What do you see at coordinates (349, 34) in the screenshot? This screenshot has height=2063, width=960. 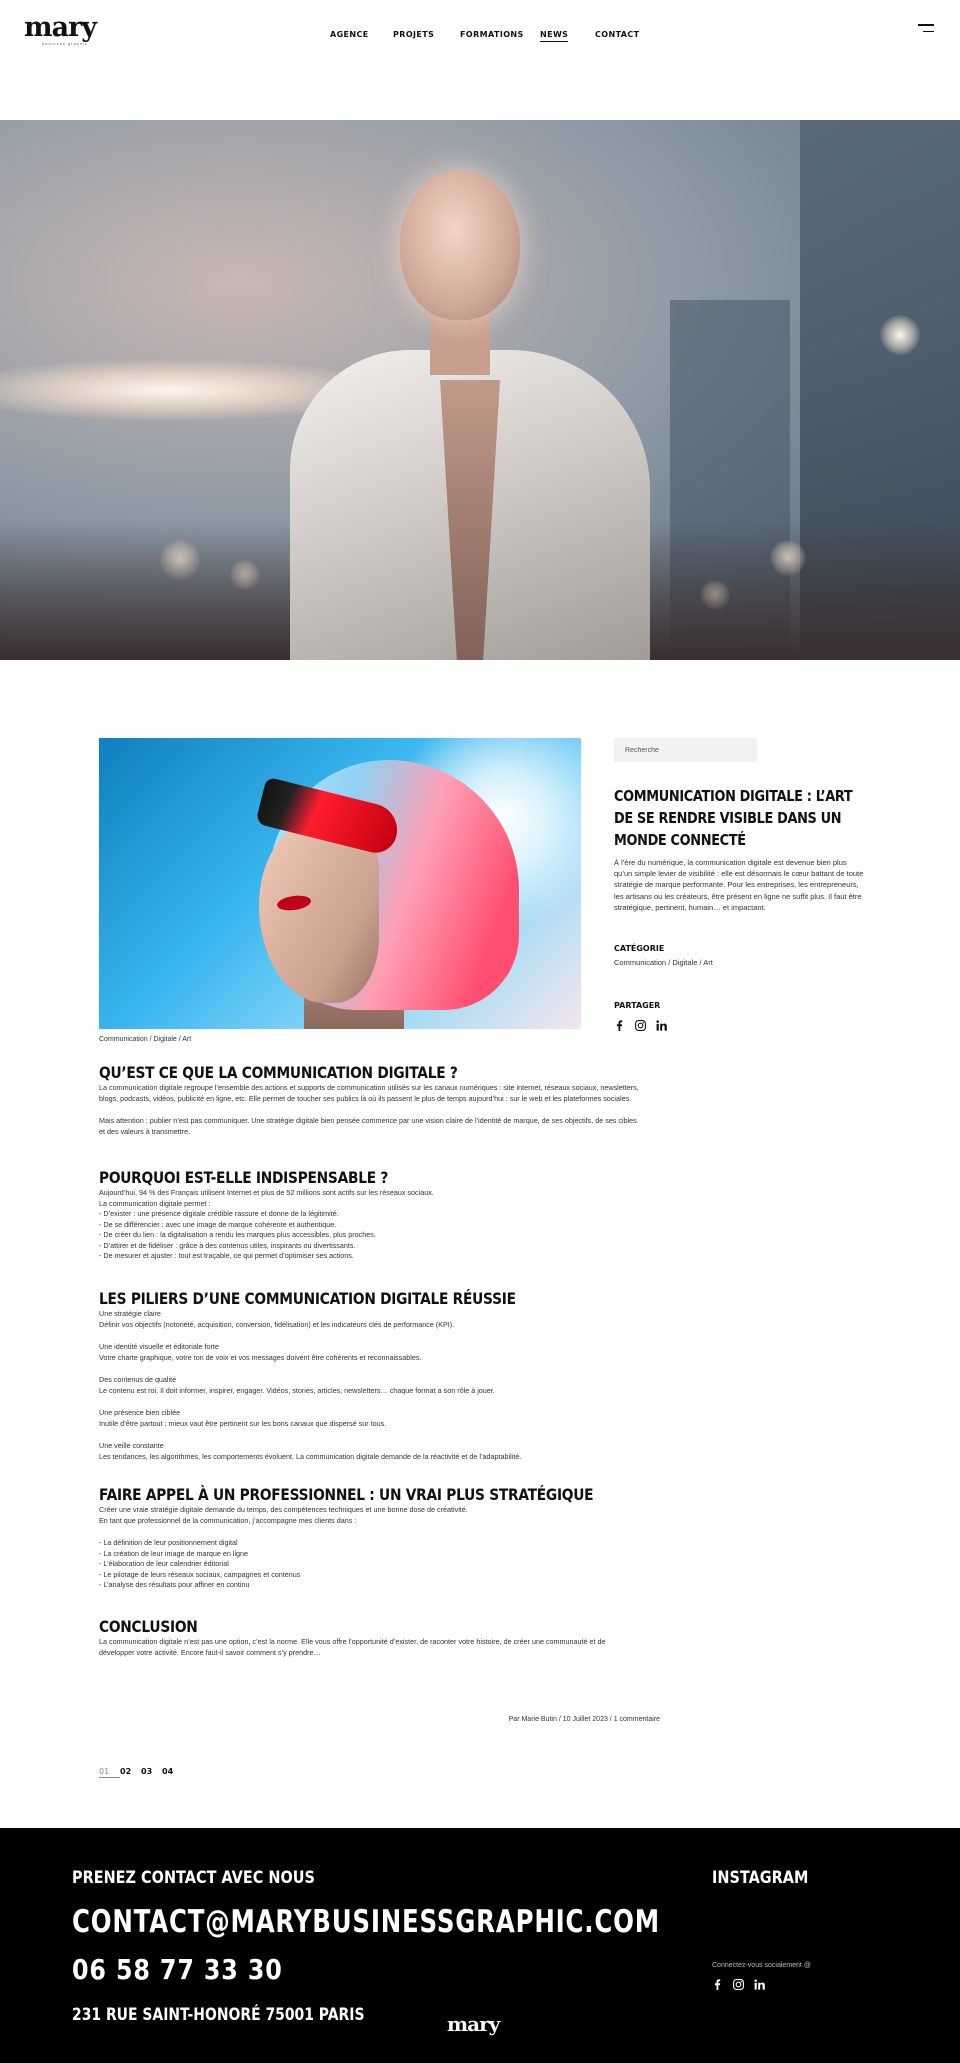 I see `nav-item-agence: AGENCE` at bounding box center [349, 34].